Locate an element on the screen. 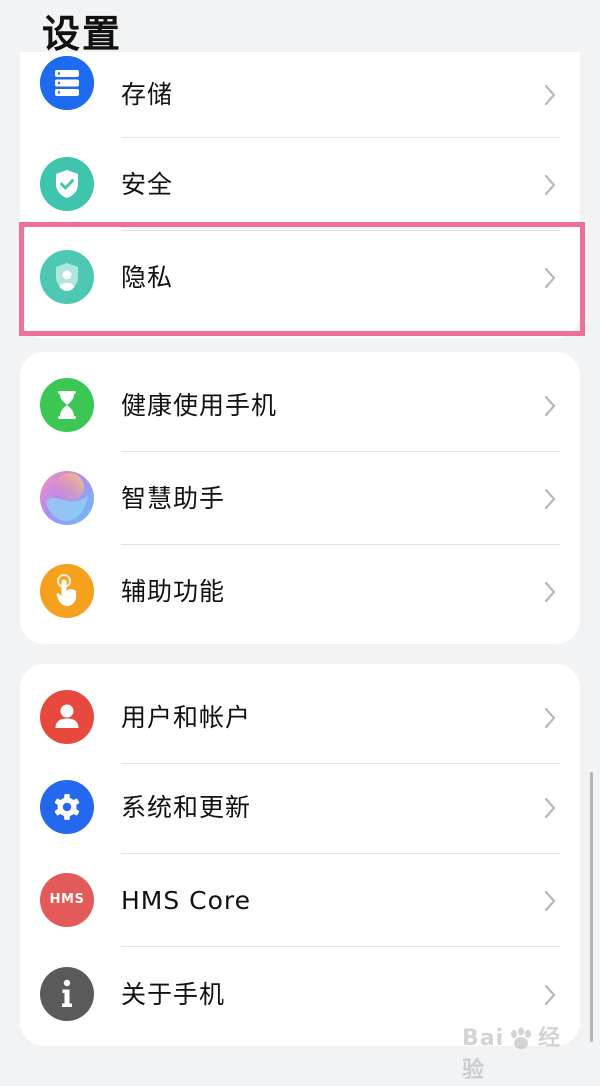 The height and width of the screenshot is (1086, 600). gear-icon is located at coordinates (67, 807).